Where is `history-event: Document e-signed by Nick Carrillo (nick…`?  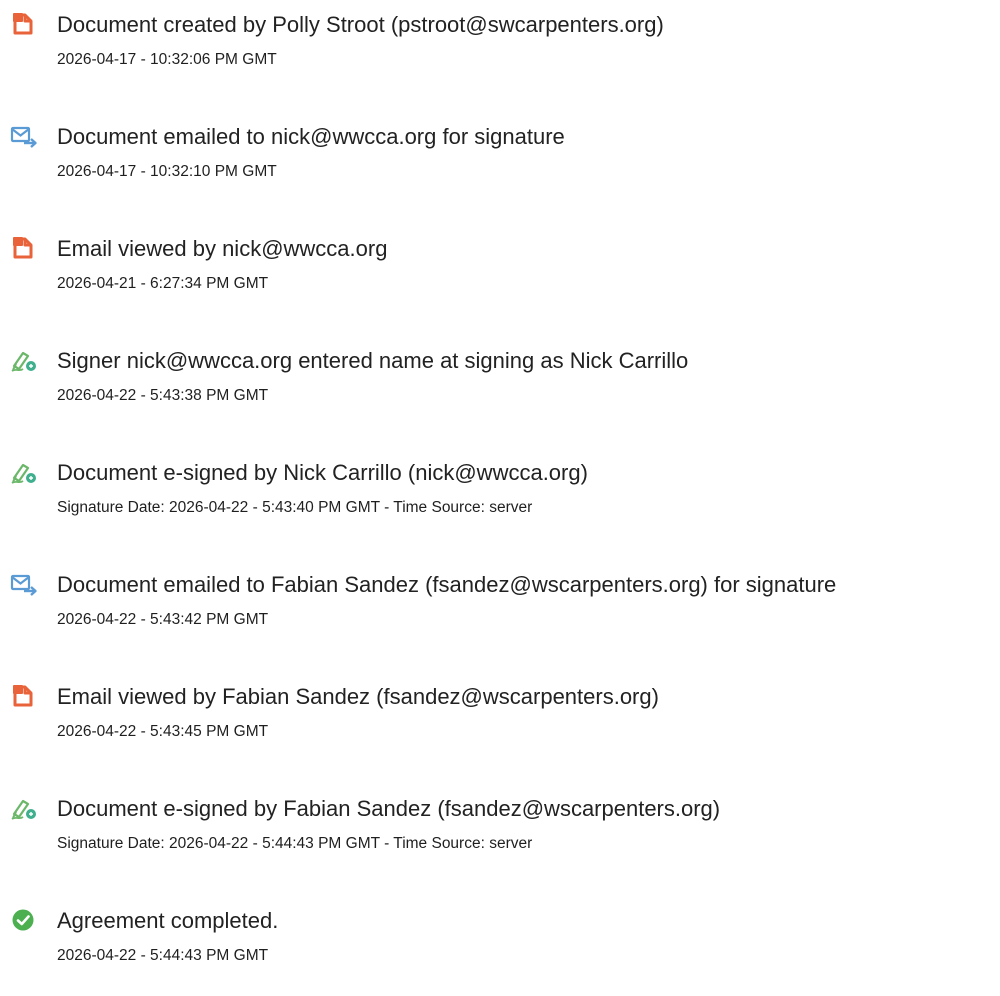
history-event: Document e-signed by Nick Carrillo (nick… is located at coordinates (500, 488).